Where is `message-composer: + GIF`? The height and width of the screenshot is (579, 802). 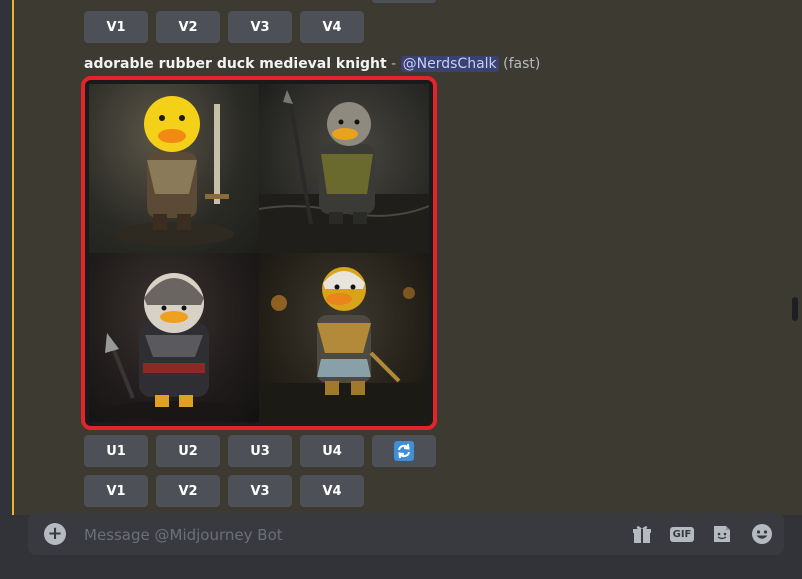
message-composer: + GIF is located at coordinates (406, 534).